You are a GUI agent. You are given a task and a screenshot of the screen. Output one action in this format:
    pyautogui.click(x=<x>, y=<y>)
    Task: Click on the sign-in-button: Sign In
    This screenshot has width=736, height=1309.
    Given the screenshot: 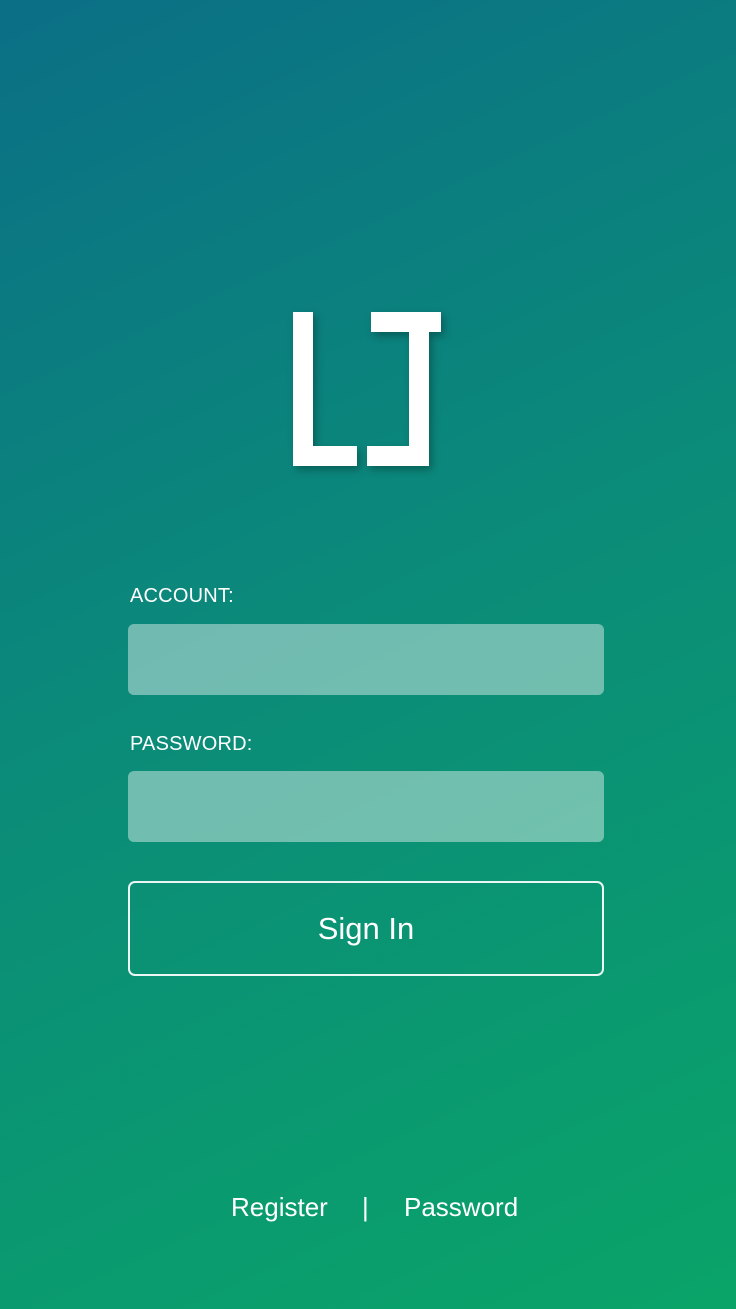 What is the action you would take?
    pyautogui.click(x=366, y=928)
    